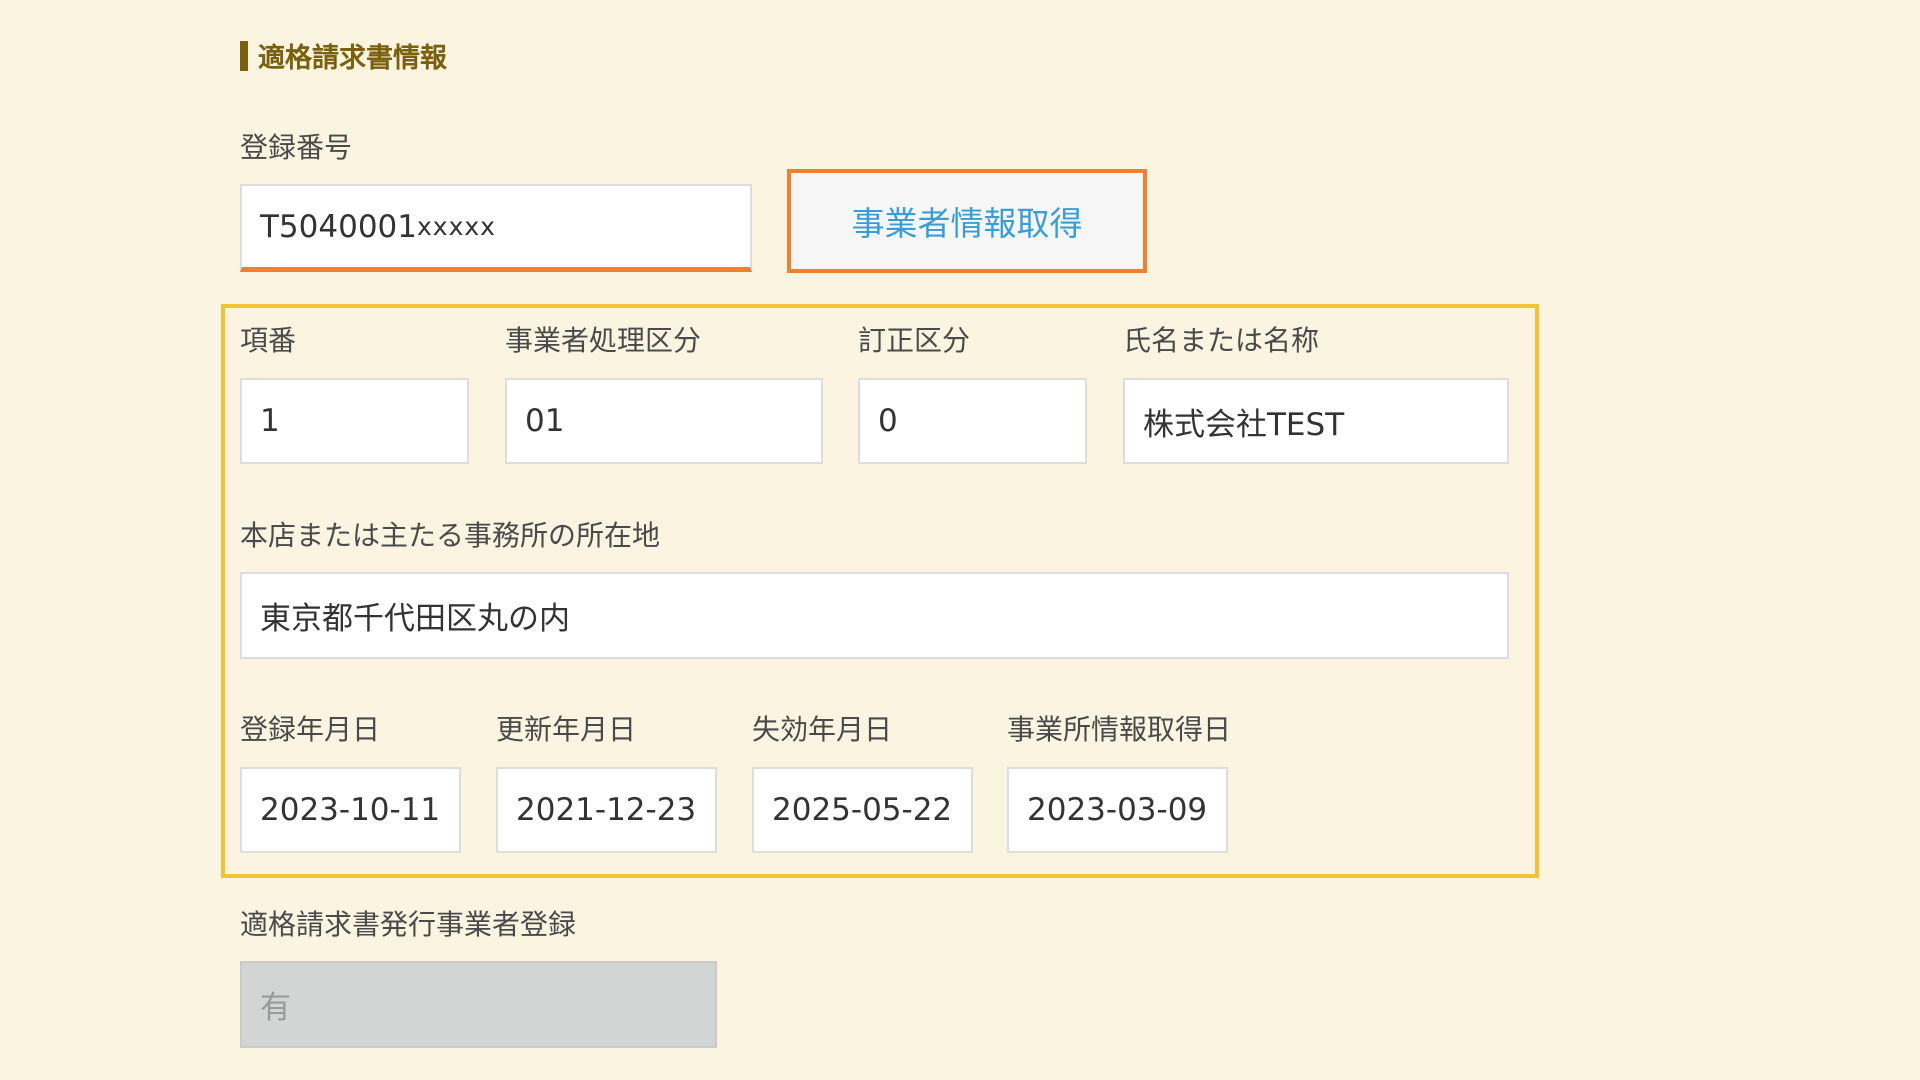 The height and width of the screenshot is (1080, 1920). What do you see at coordinates (1119, 729) in the screenshot?
I see `fetched-date-label: 事業所情報取得日` at bounding box center [1119, 729].